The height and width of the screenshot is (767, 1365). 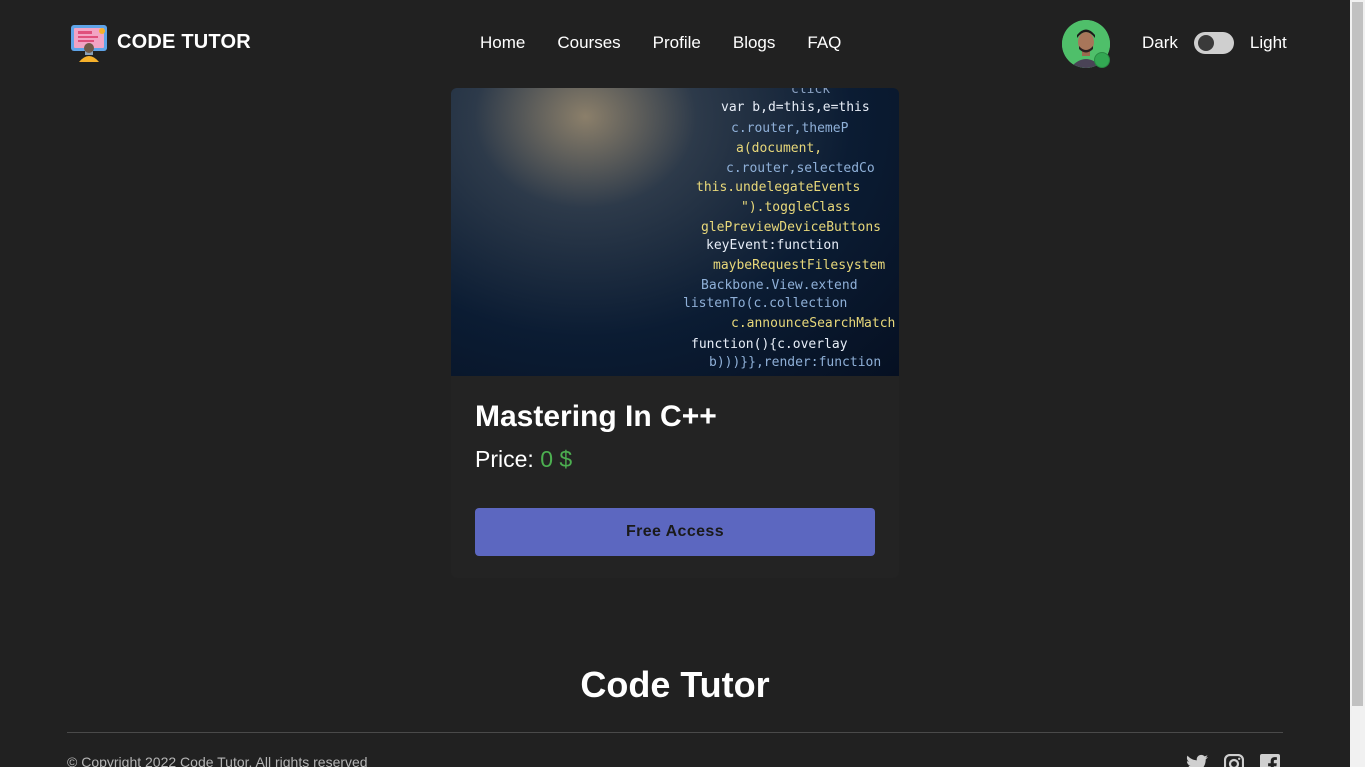 I want to click on code-line: c.router,themeP, so click(x=790, y=128).